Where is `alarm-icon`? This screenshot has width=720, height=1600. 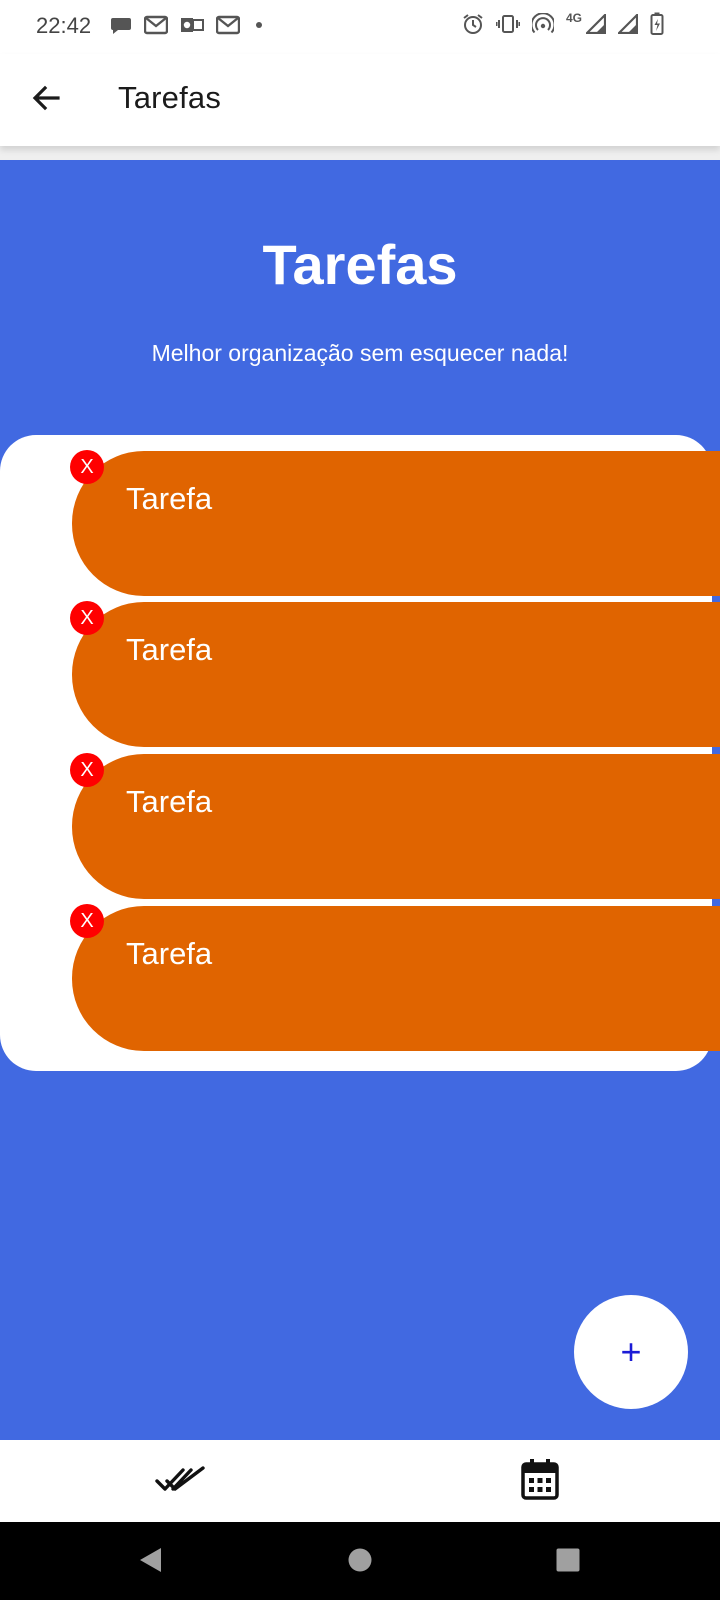
alarm-icon is located at coordinates (473, 24).